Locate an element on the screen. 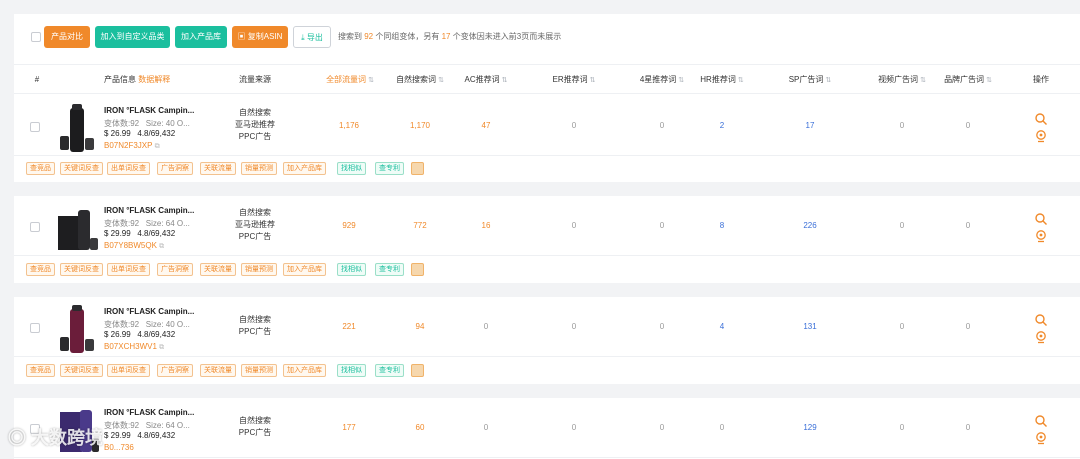 The height and width of the screenshot is (459, 1080). ac-value: 47 is located at coordinates (486, 126).